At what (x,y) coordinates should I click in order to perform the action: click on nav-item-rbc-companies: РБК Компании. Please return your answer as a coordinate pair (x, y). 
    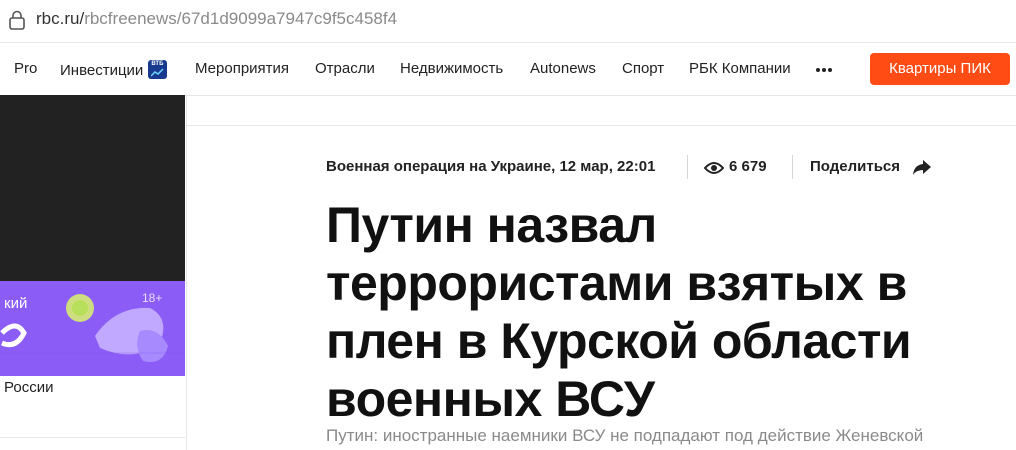
    Looking at the image, I should click on (740, 69).